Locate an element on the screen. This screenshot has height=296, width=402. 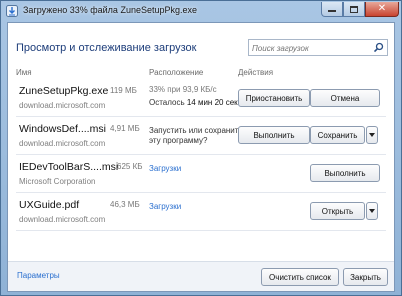
options-link: Параметры is located at coordinates (38, 275).